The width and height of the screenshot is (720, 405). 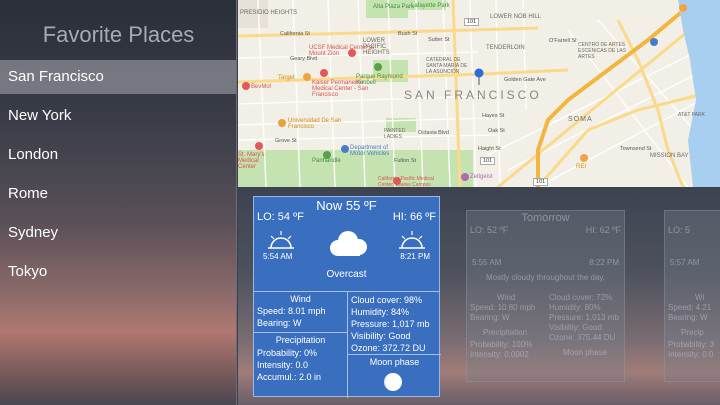 I want to click on third-precip-intensity: Intensity: 0.0, so click(x=691, y=354).